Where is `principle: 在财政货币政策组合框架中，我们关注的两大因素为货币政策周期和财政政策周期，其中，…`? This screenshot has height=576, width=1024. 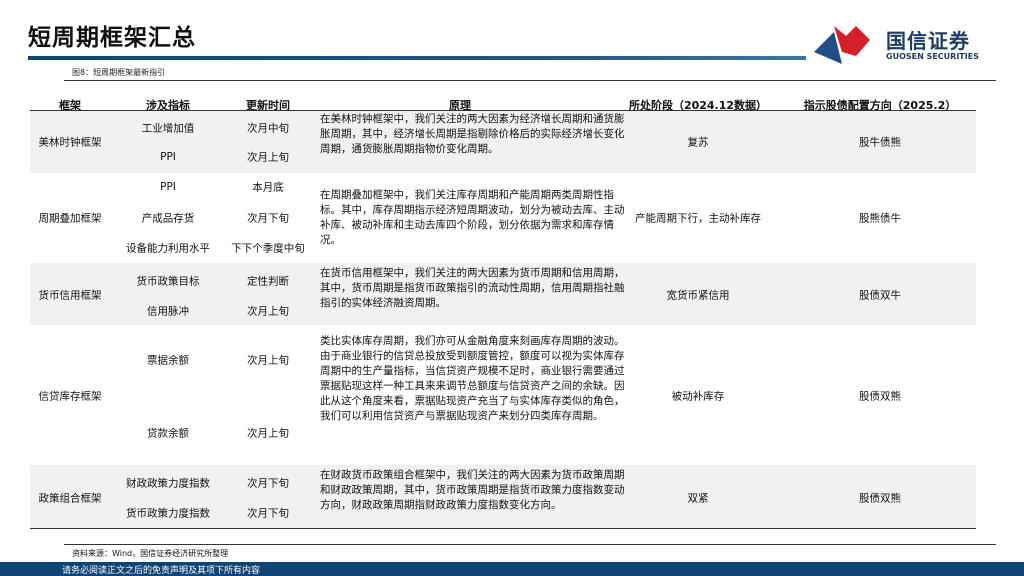 principle: 在财政货币政策组合框架中，我们关注的两大因素为货币政策周期和财政政策周期，其中，… is located at coordinates (472, 490).